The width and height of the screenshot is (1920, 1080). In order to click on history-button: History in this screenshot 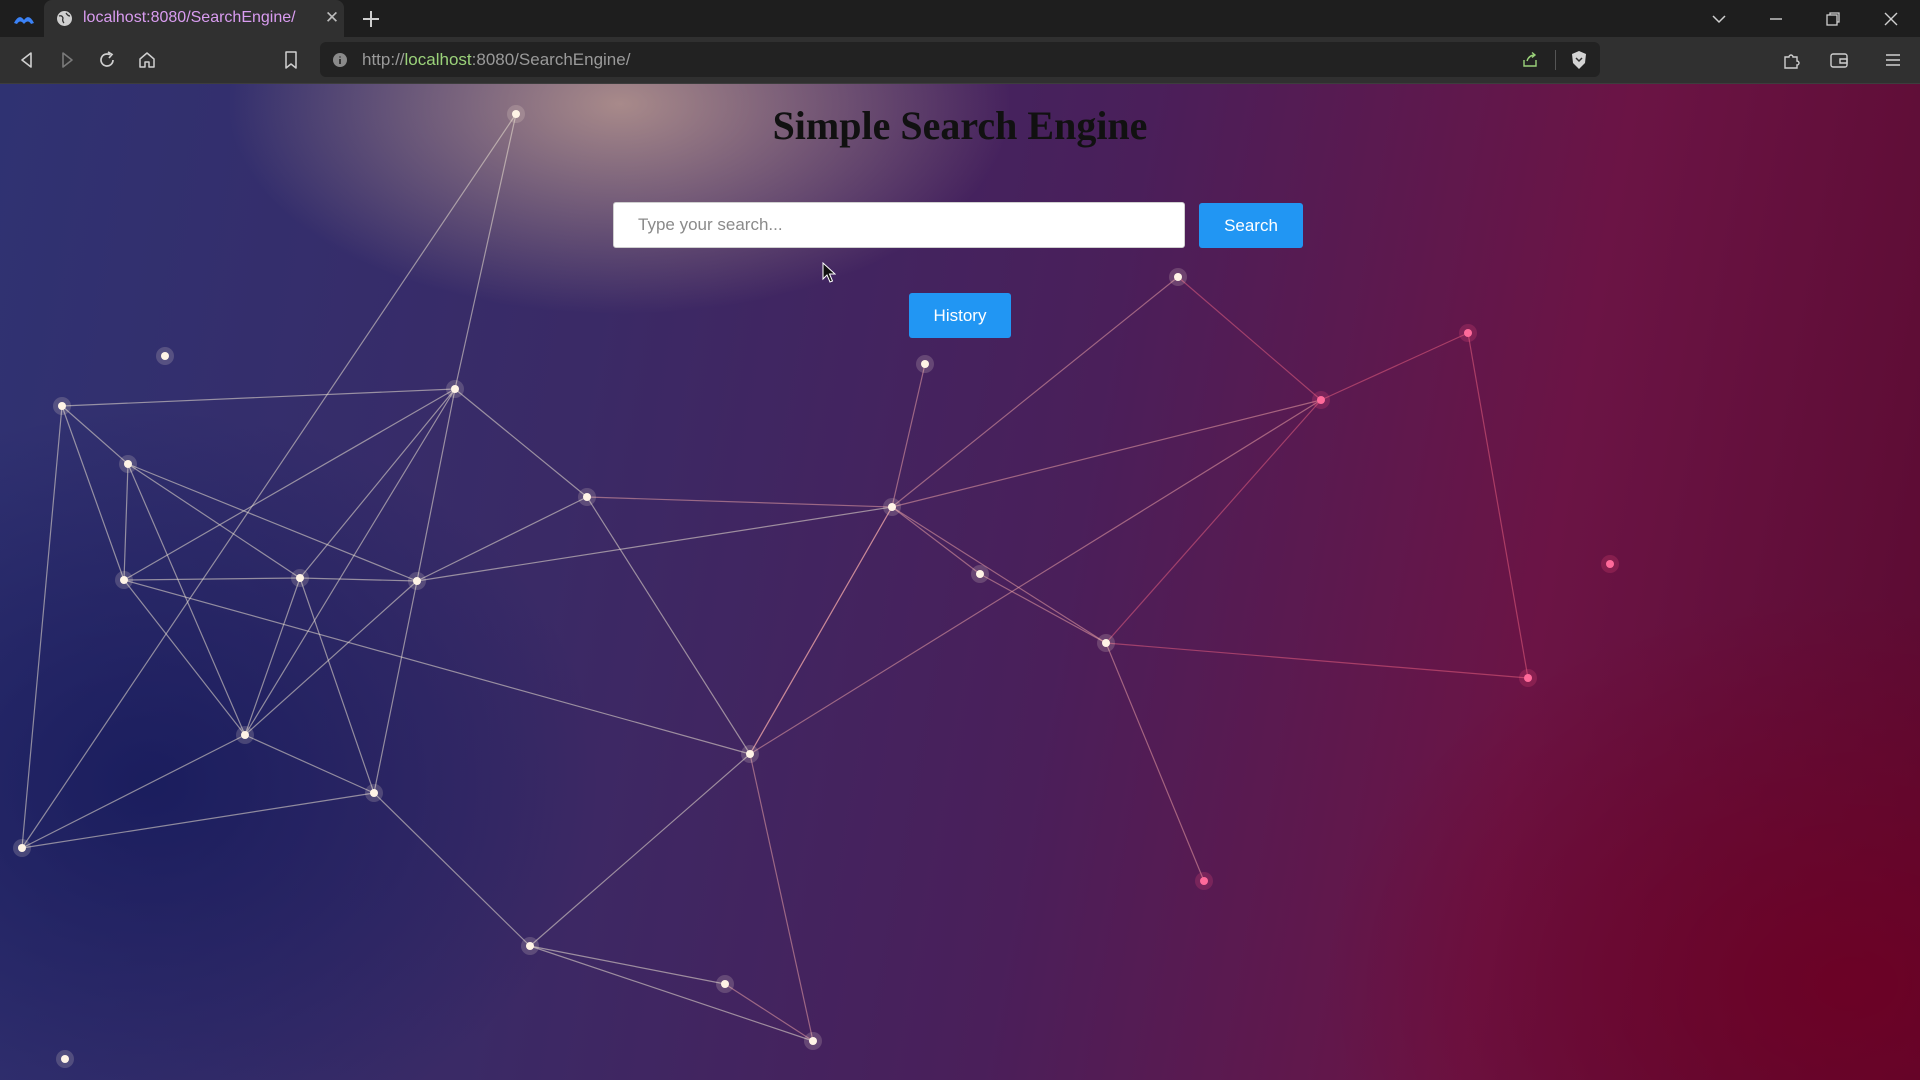, I will do `click(960, 315)`.